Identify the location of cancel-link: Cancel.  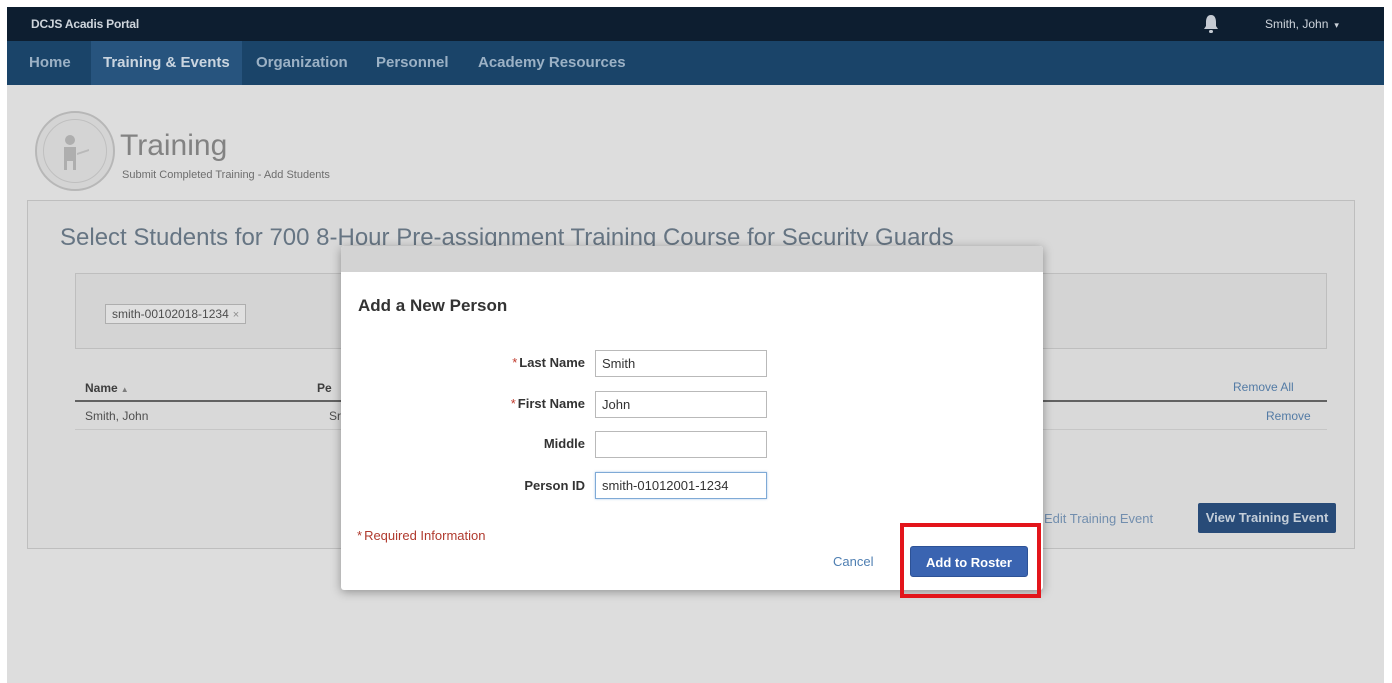
(853, 561).